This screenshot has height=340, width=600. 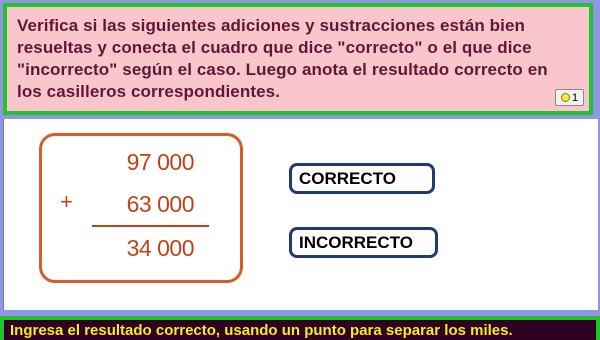 I want to click on correct-choice-button: CORRECTO, so click(x=362, y=178).